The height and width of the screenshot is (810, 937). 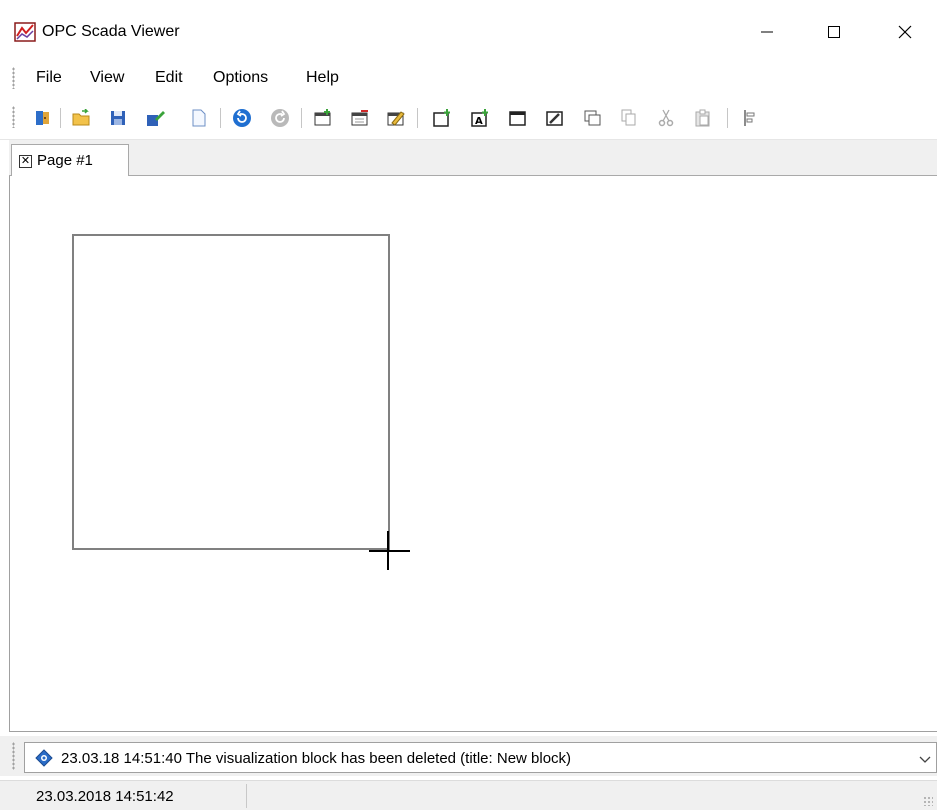 I want to click on block-icon, so click(x=517, y=118).